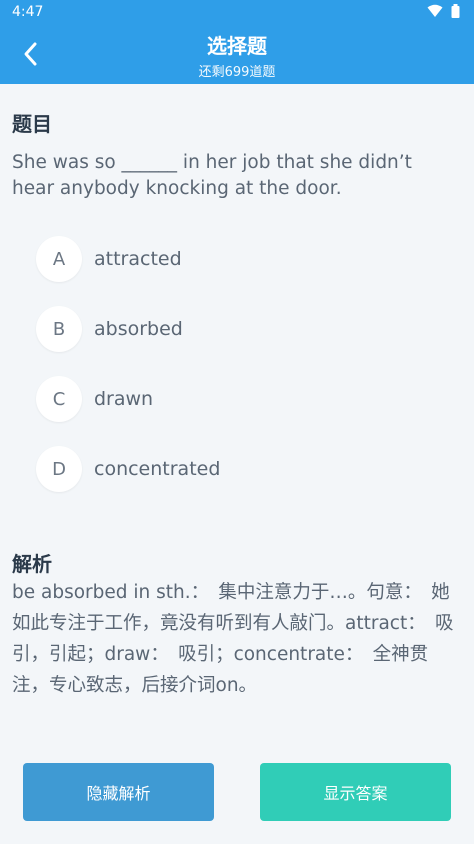 This screenshot has height=844, width=474. I want to click on option-letter: A, so click(59, 259).